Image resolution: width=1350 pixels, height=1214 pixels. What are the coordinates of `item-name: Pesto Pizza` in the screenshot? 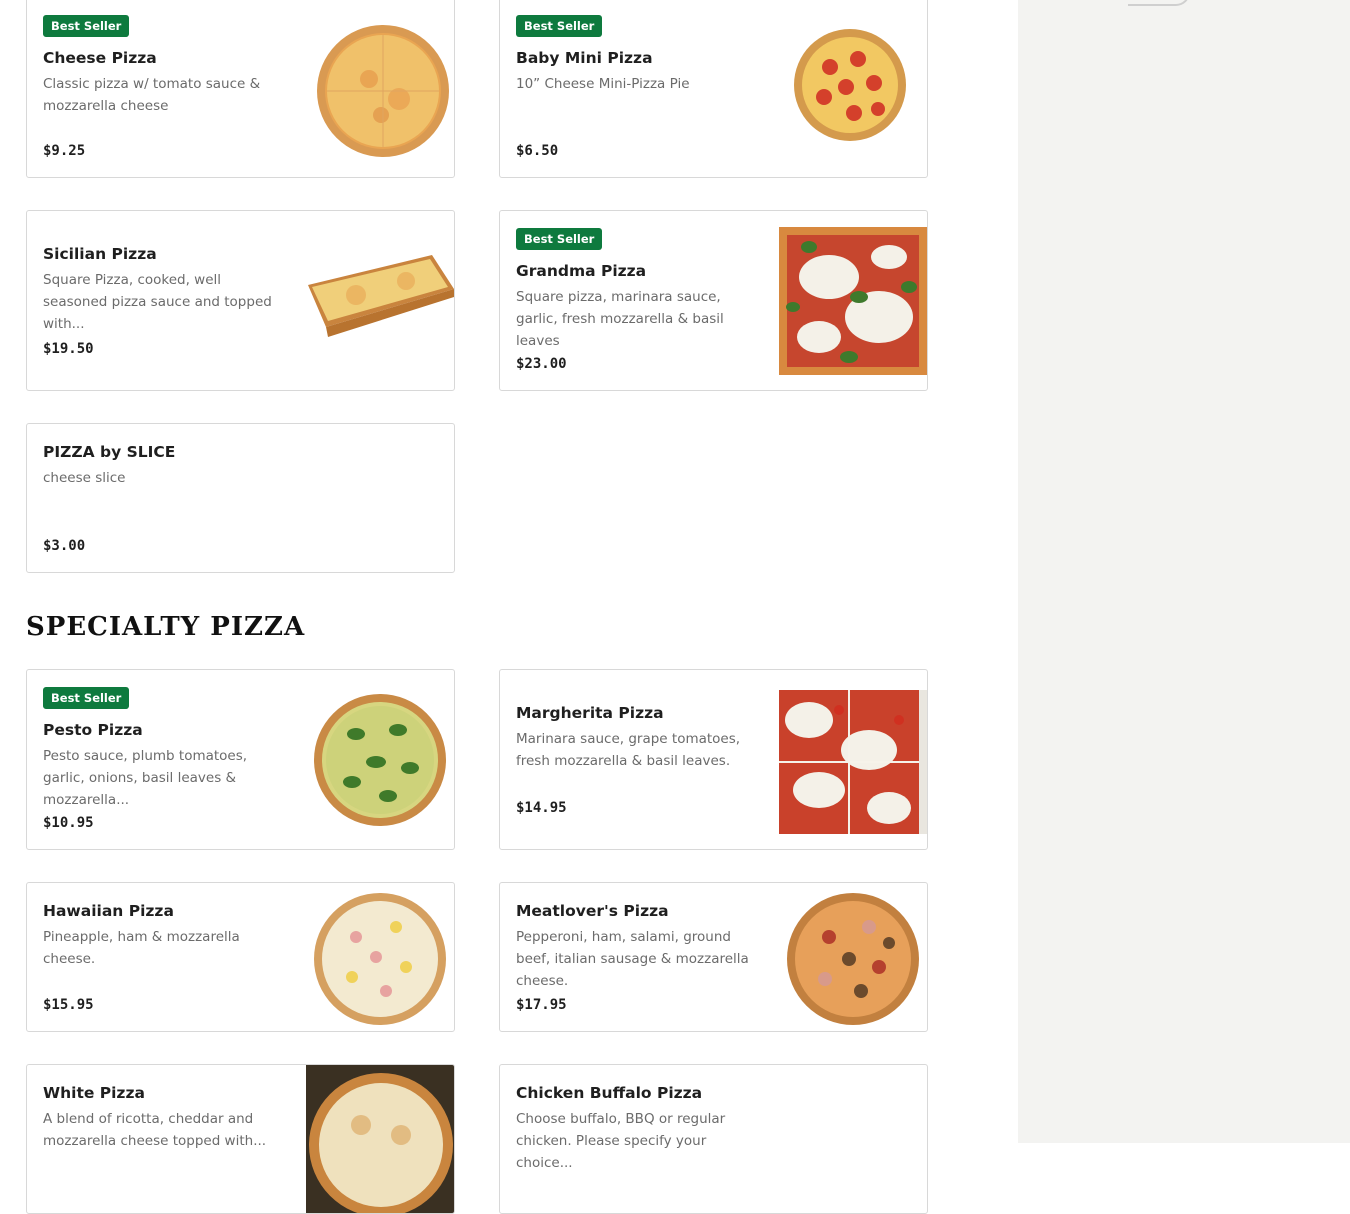 It's located at (93, 730).